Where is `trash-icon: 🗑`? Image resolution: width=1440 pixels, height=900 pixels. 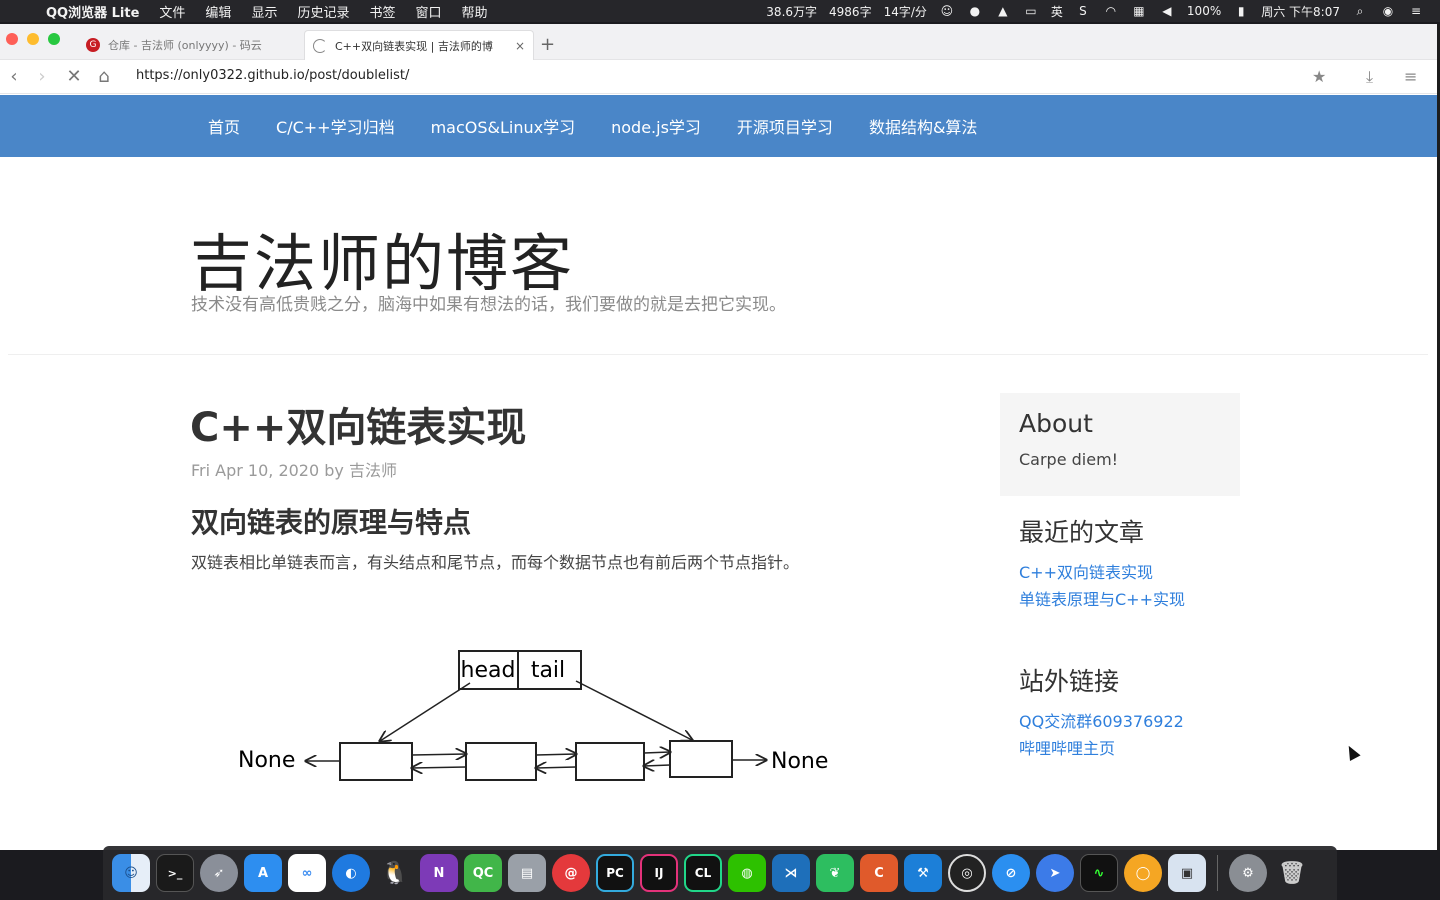 trash-icon: 🗑 is located at coordinates (1292, 873).